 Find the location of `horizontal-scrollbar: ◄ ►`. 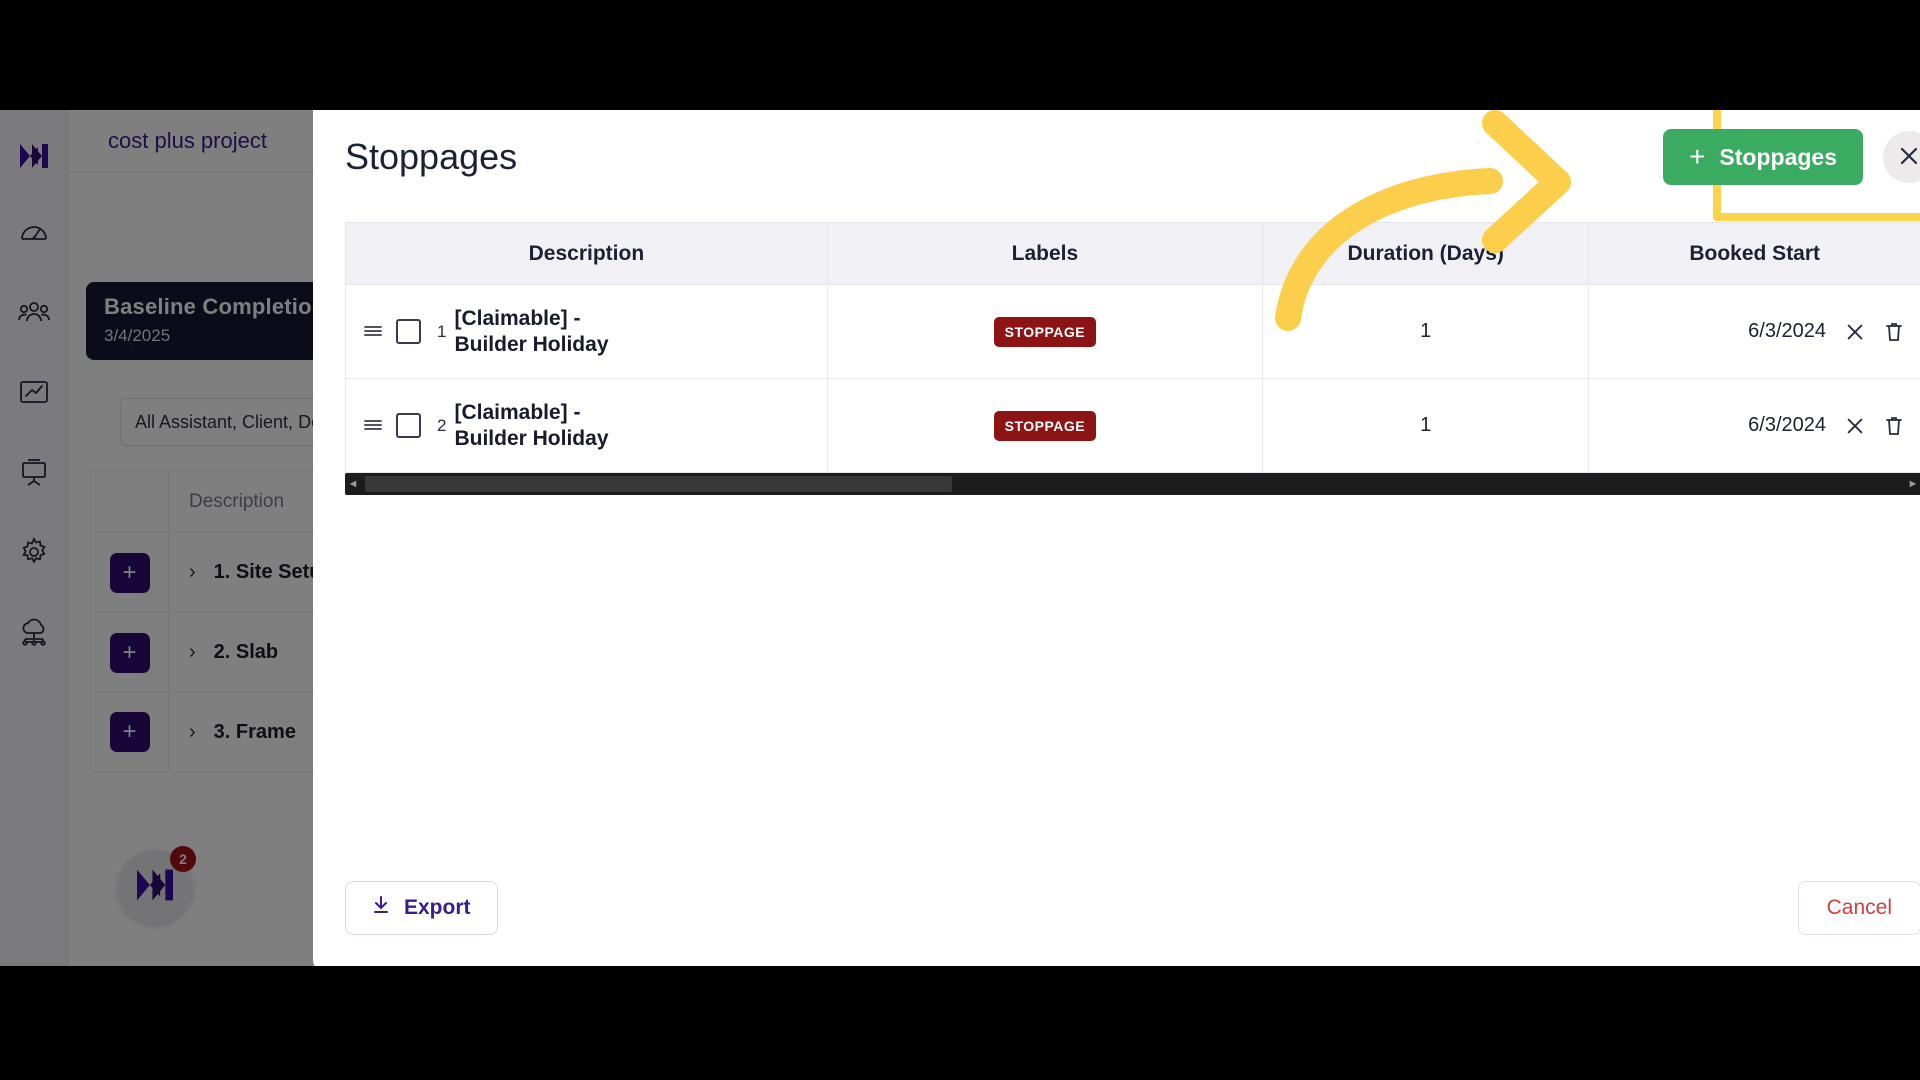

horizontal-scrollbar: ◄ ► is located at coordinates (1132, 484).